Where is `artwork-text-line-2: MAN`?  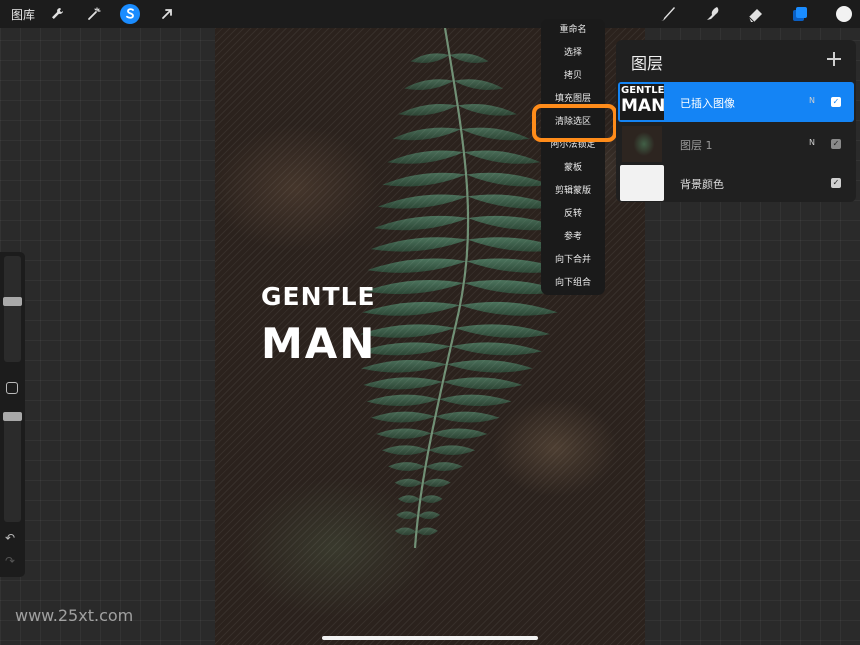 artwork-text-line-2: MAN is located at coordinates (319, 343).